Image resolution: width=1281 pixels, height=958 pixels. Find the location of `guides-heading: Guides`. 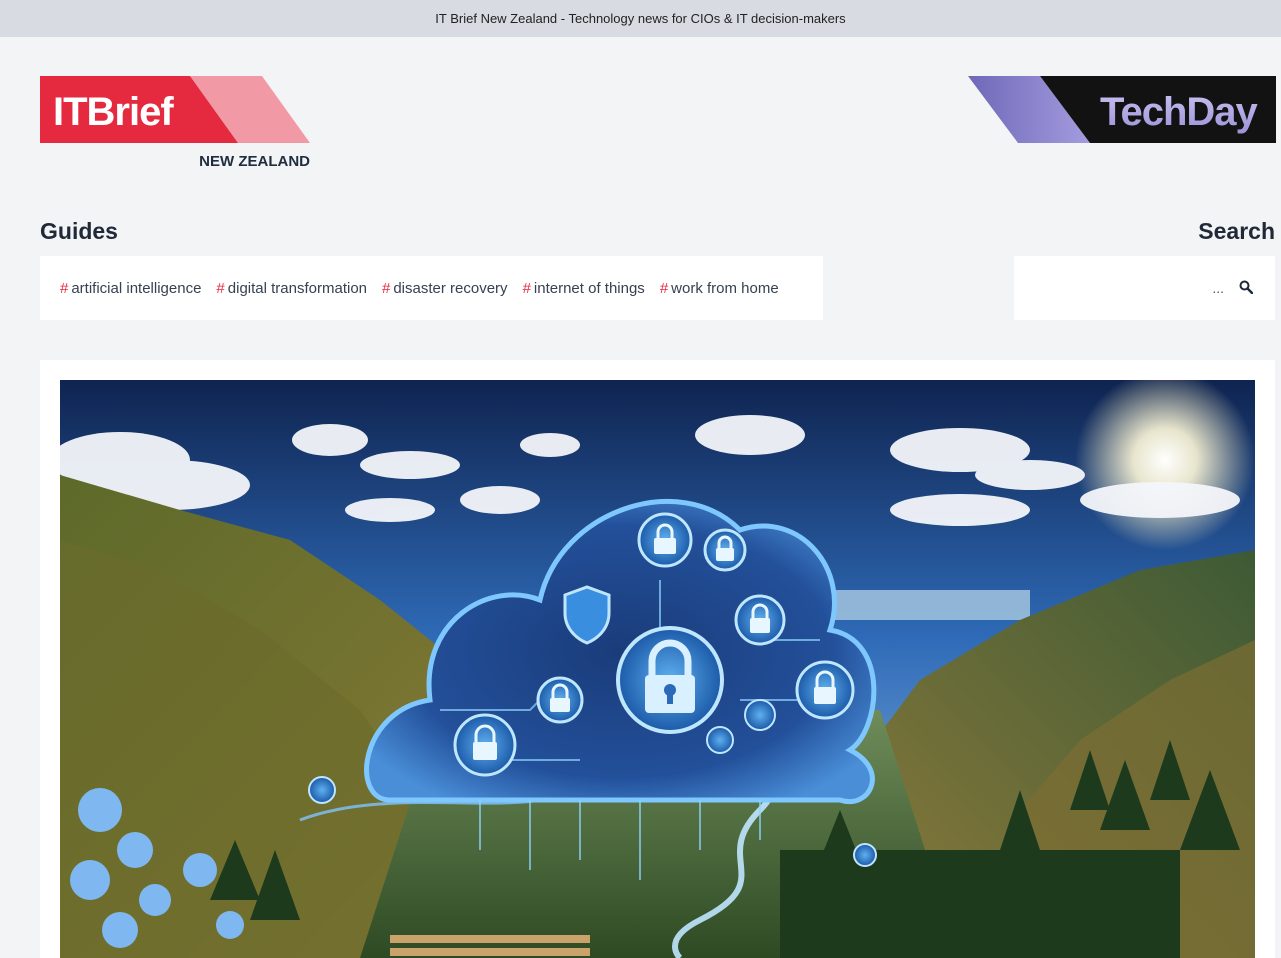

guides-heading: Guides is located at coordinates (79, 231).